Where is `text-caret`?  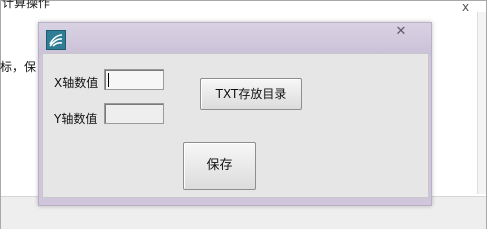
text-caret is located at coordinates (108, 80).